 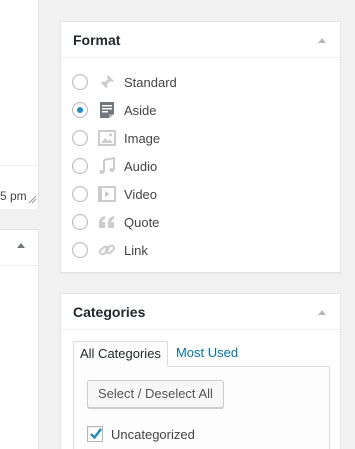 I want to click on tab-most-used: Most Used, so click(x=206, y=354).